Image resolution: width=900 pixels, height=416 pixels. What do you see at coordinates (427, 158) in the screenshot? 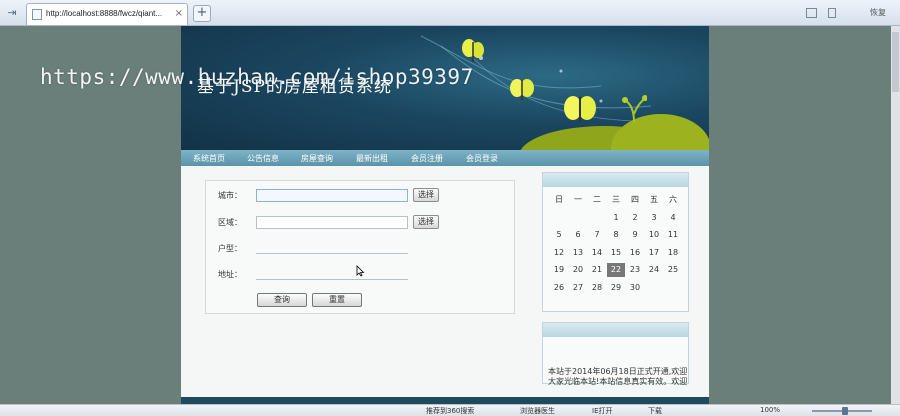
I see `nav-register: 会员注册` at bounding box center [427, 158].